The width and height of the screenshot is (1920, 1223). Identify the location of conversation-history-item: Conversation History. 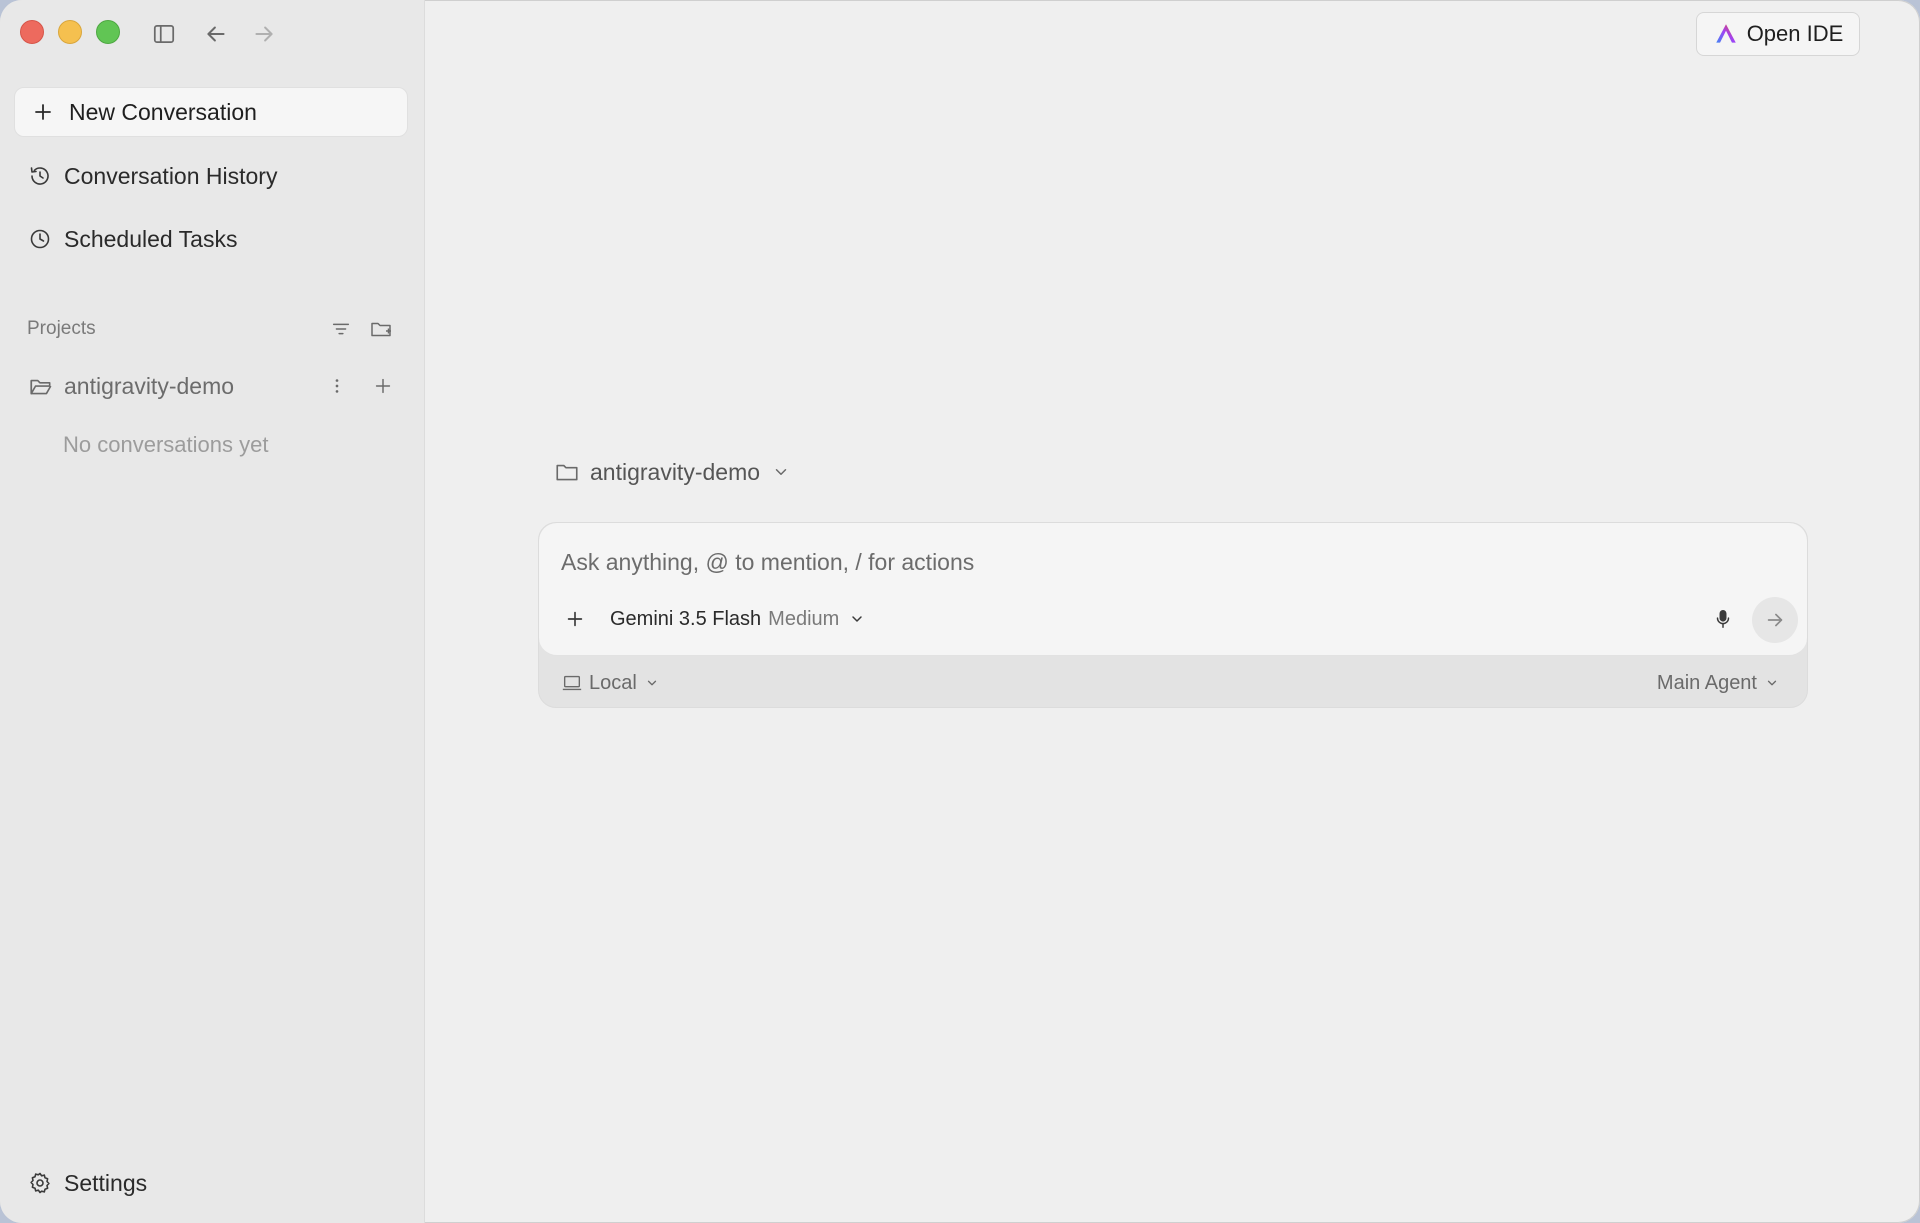
(211, 176).